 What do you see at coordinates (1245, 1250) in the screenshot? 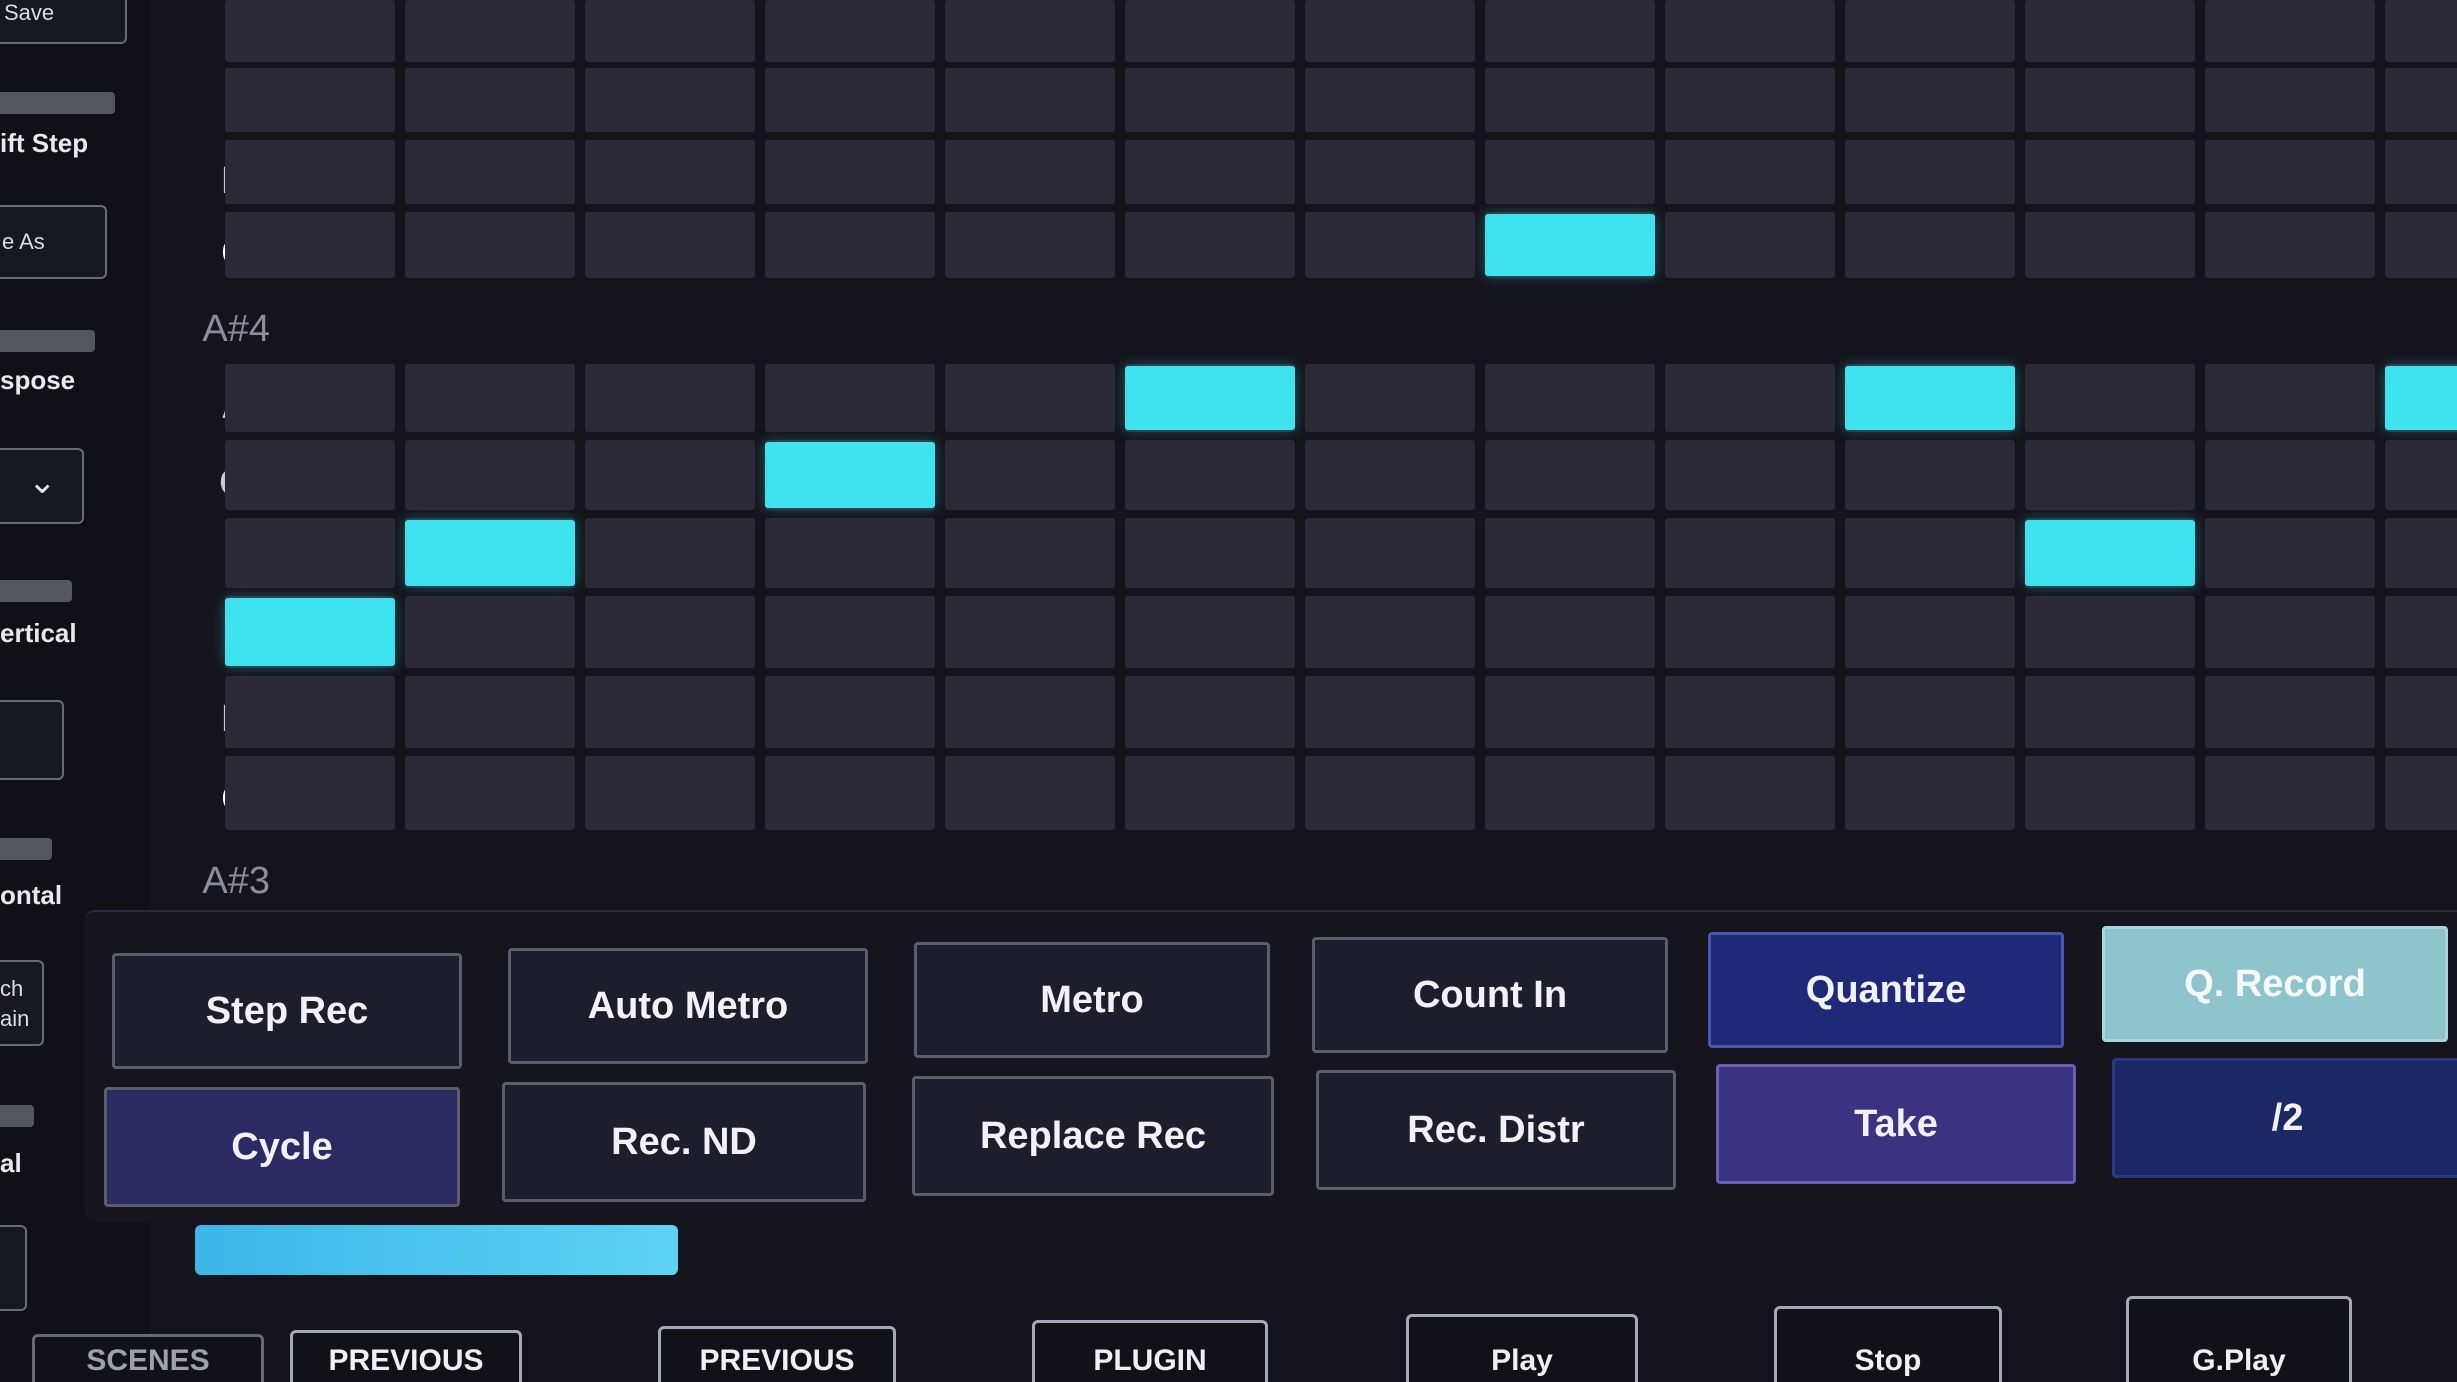
I see `progress-bar` at bounding box center [1245, 1250].